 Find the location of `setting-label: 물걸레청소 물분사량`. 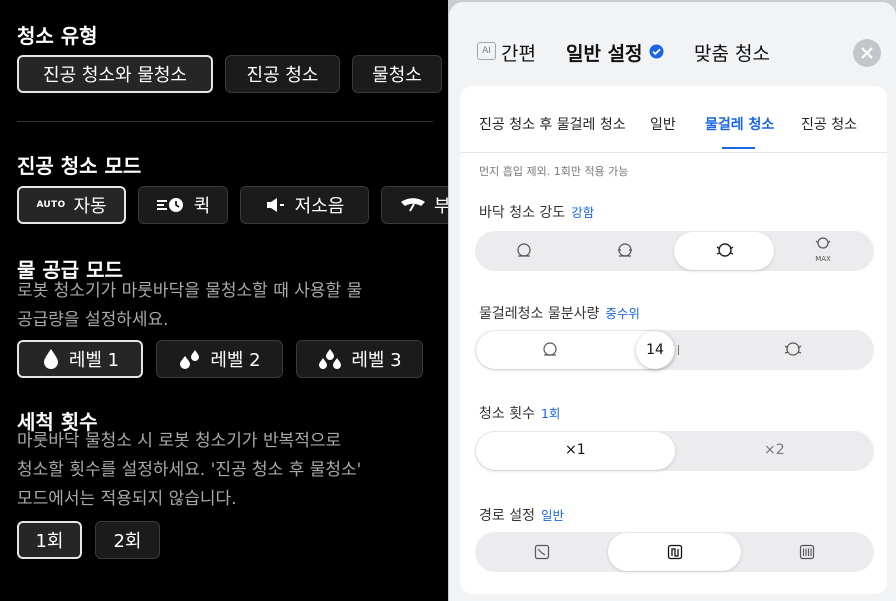

setting-label: 물걸레청소 물분사량 is located at coordinates (539, 314).